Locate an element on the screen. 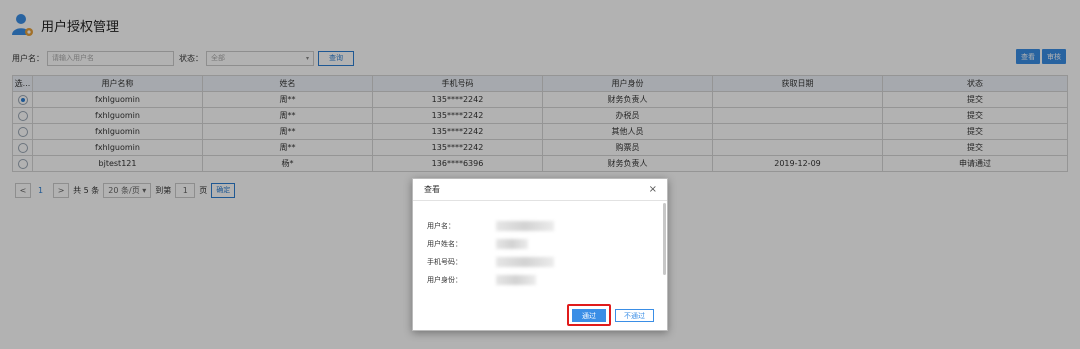 Image resolution: width=1080 pixels, height=349 pixels. field-label: 手机号码： is located at coordinates (444, 262).